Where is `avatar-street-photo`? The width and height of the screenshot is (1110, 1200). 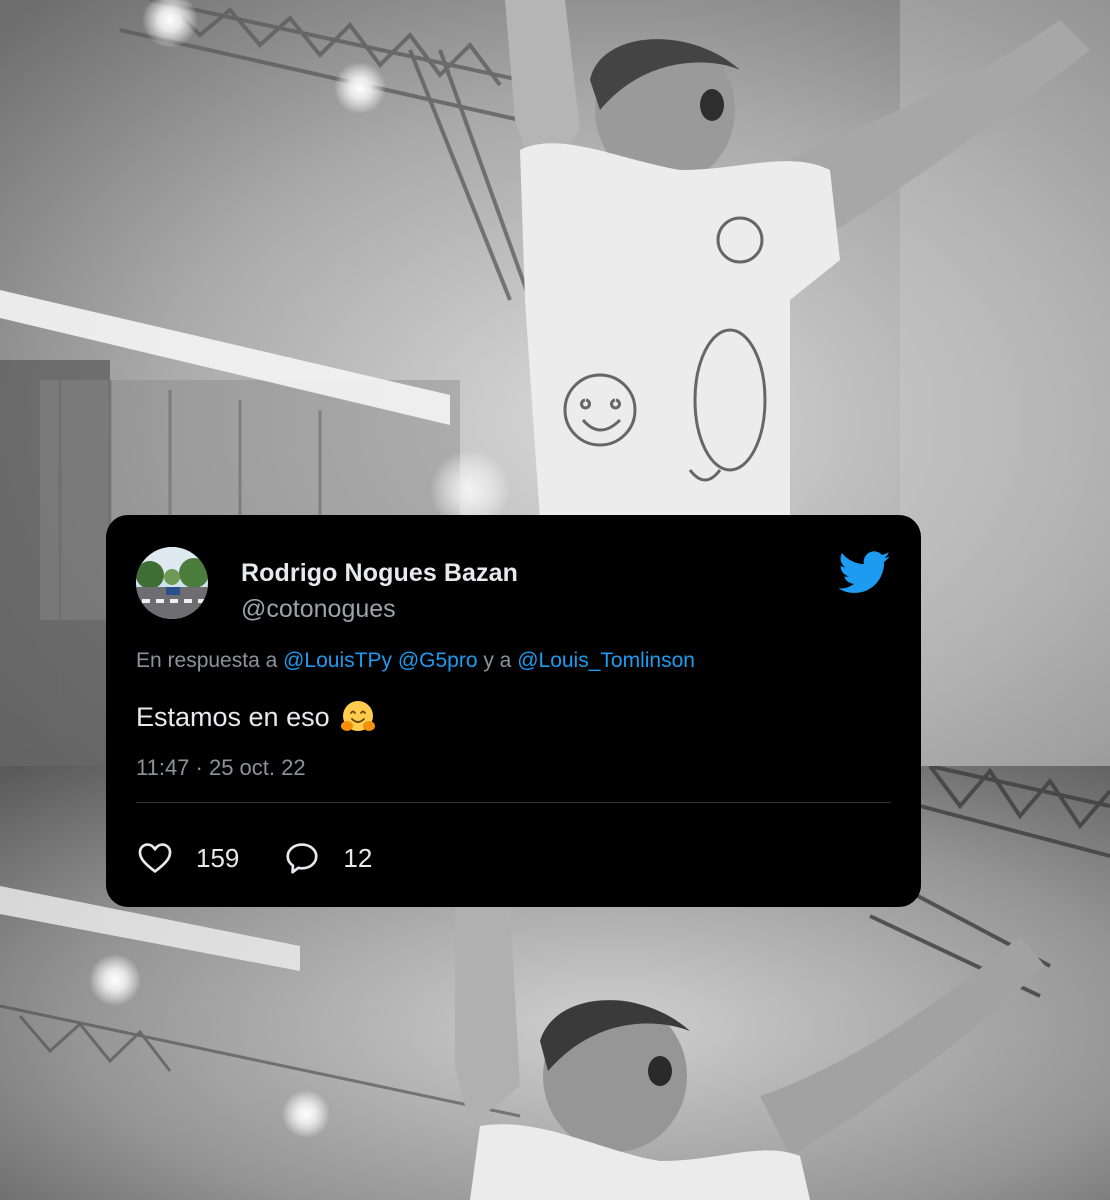 avatar-street-photo is located at coordinates (172, 583).